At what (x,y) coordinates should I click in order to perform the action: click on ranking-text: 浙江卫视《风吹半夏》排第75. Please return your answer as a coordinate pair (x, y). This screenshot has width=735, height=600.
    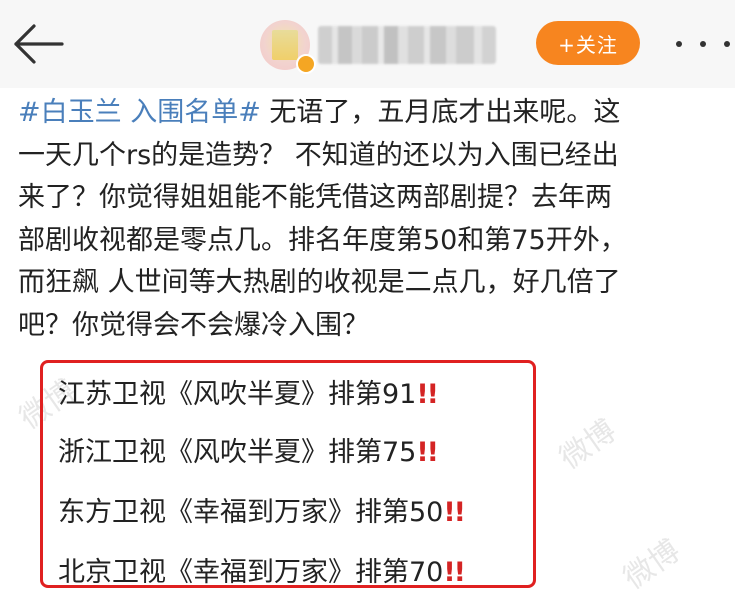
    Looking at the image, I should click on (237, 452).